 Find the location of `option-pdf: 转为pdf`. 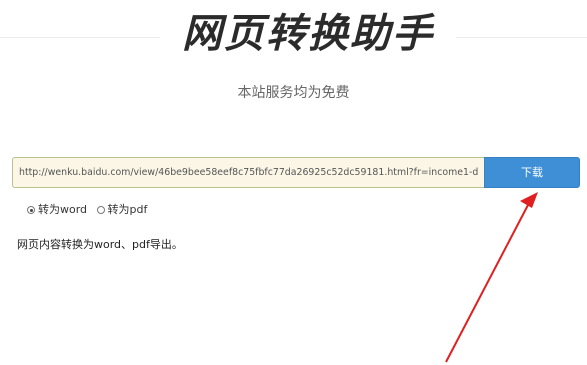

option-pdf: 转为pdf is located at coordinates (122, 210).